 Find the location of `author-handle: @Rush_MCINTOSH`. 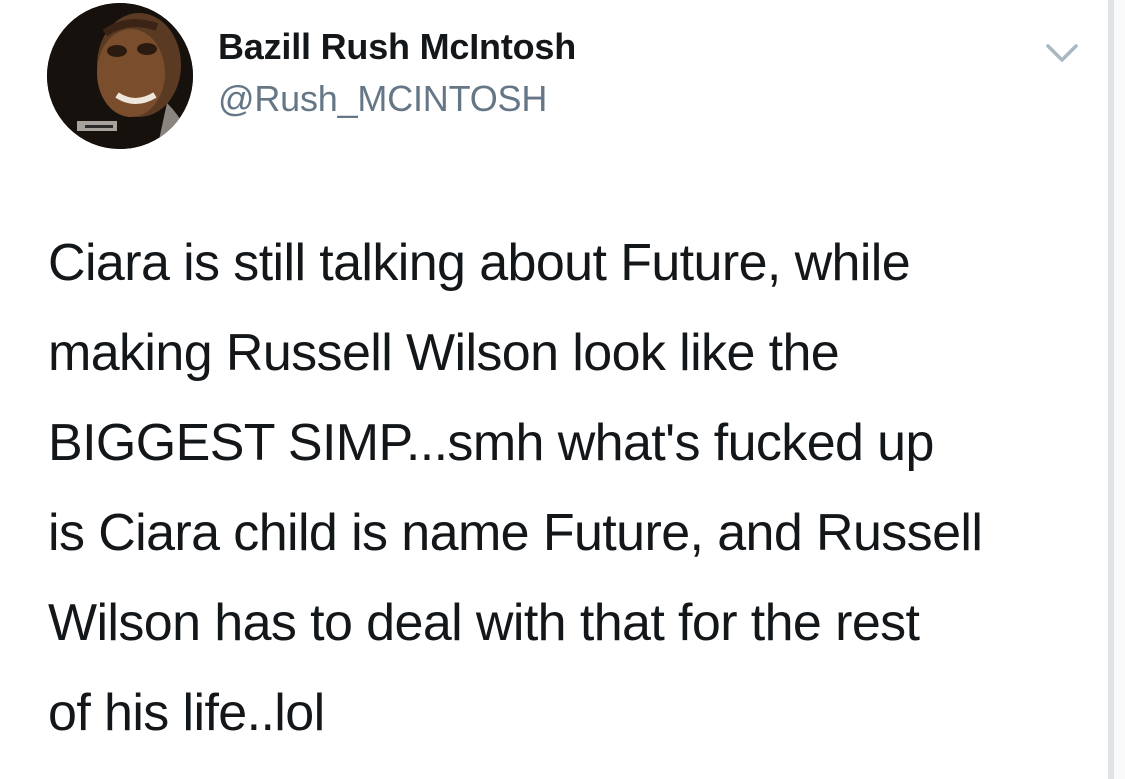

author-handle: @Rush_MCINTOSH is located at coordinates (382, 99).